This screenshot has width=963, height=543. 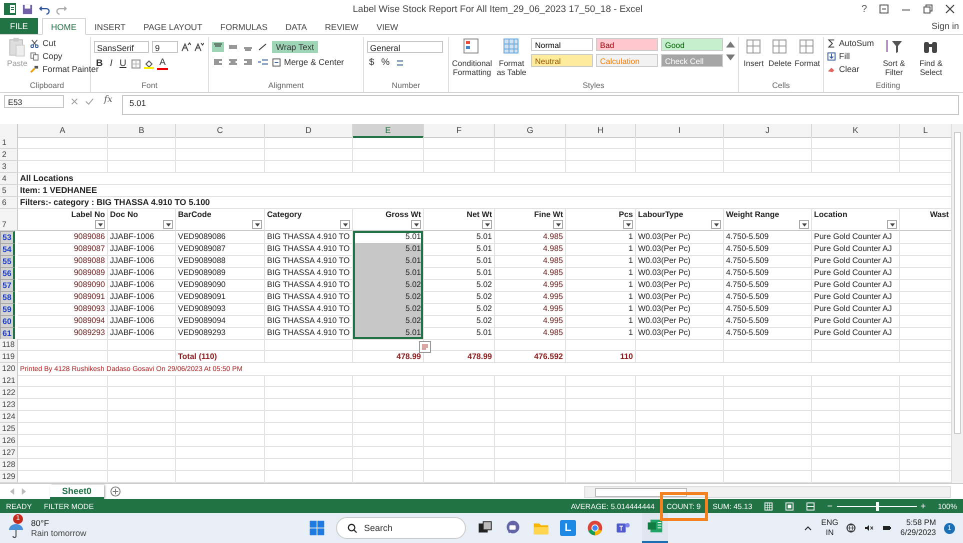 What do you see at coordinates (780, 52) in the screenshot?
I see `cells-button: Delete` at bounding box center [780, 52].